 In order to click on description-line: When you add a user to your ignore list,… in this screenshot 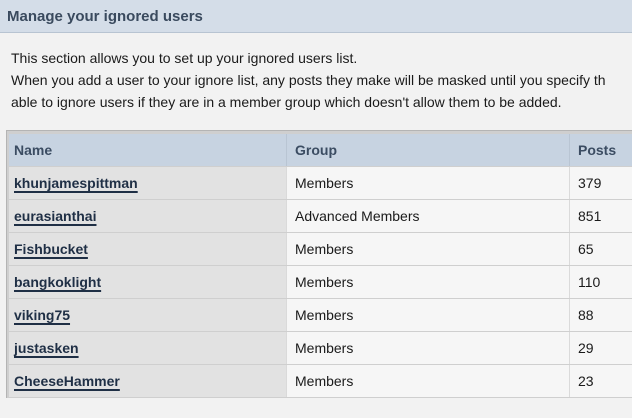, I will do `click(308, 80)`.